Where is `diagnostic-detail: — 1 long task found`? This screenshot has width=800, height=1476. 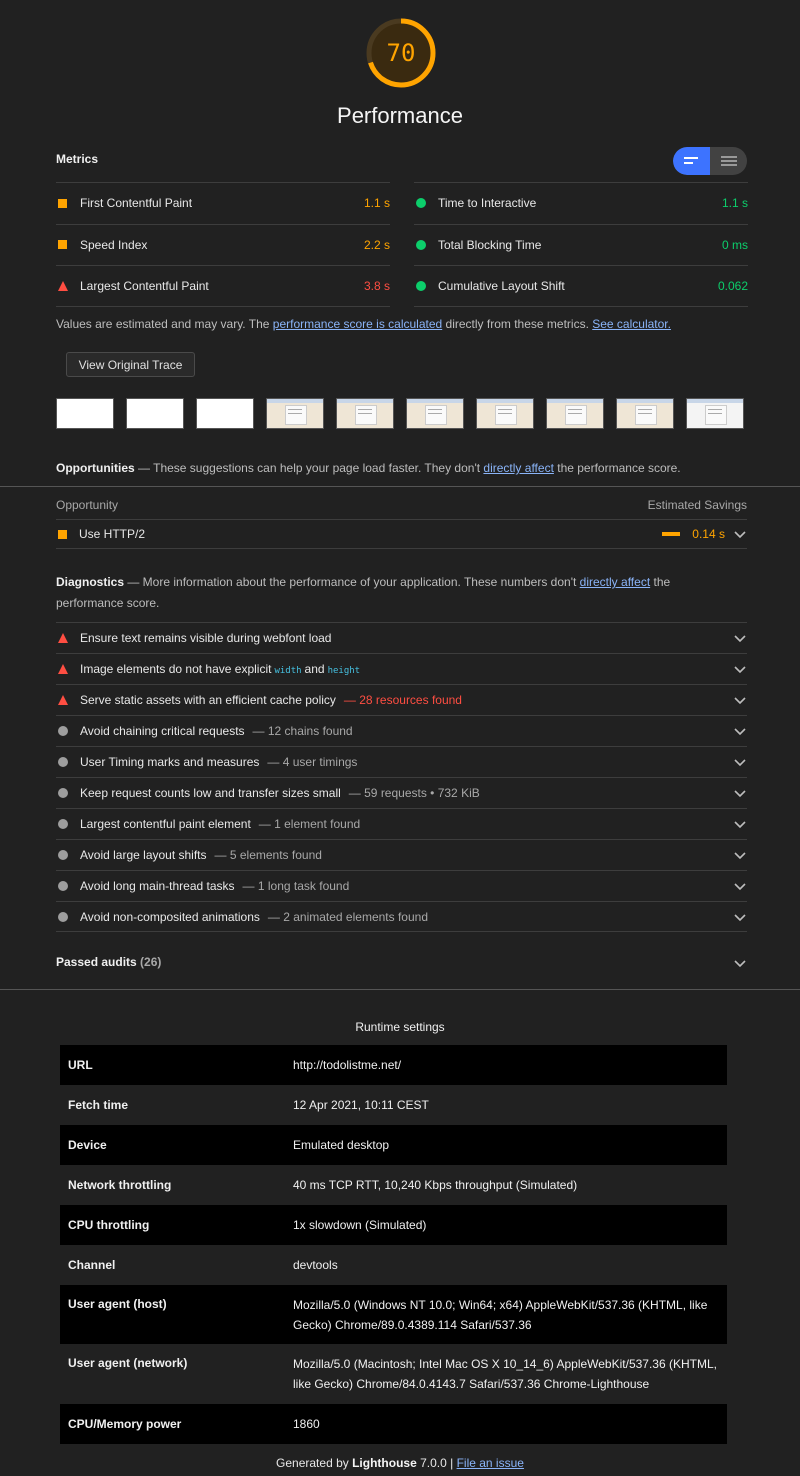
diagnostic-detail: — 1 long task found is located at coordinates (296, 886).